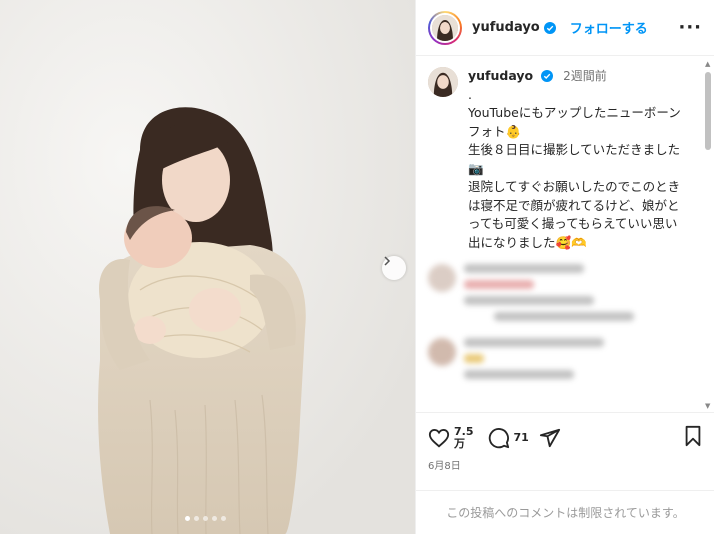 This screenshot has height=534, width=714. I want to click on caption-line: YouTubeにもアップしたニューボーン, so click(574, 112).